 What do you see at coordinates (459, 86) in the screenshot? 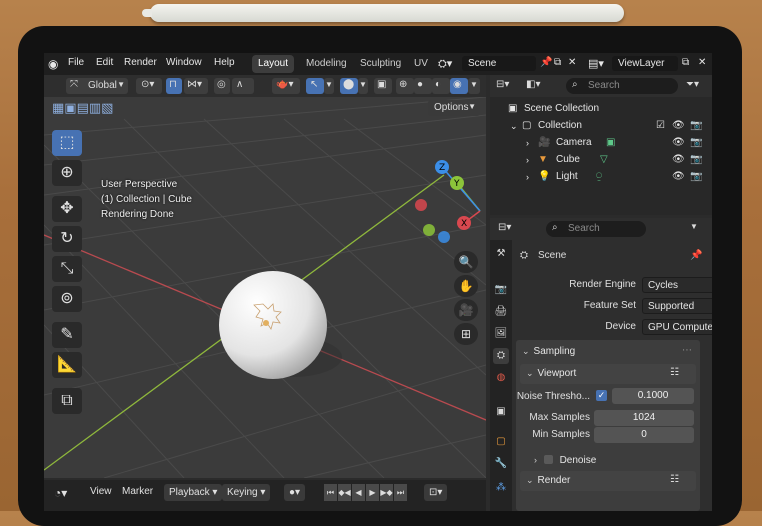
I see `rendered-shading-button: ◉` at bounding box center [459, 86].